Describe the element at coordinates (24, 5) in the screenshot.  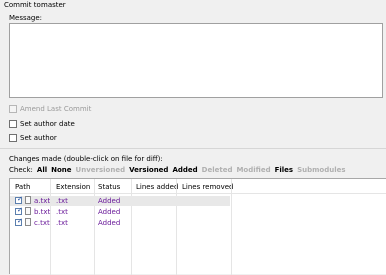
I see `commit-to-label: Commit to:` at that location.